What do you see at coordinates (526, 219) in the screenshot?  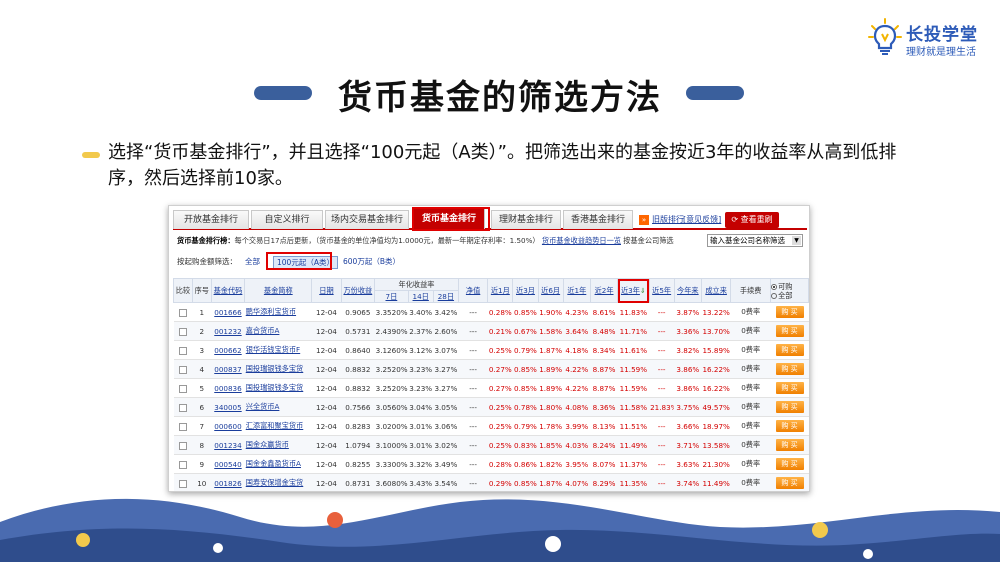 I see `tab-wealth-fund-ranking: 理财基金排行` at bounding box center [526, 219].